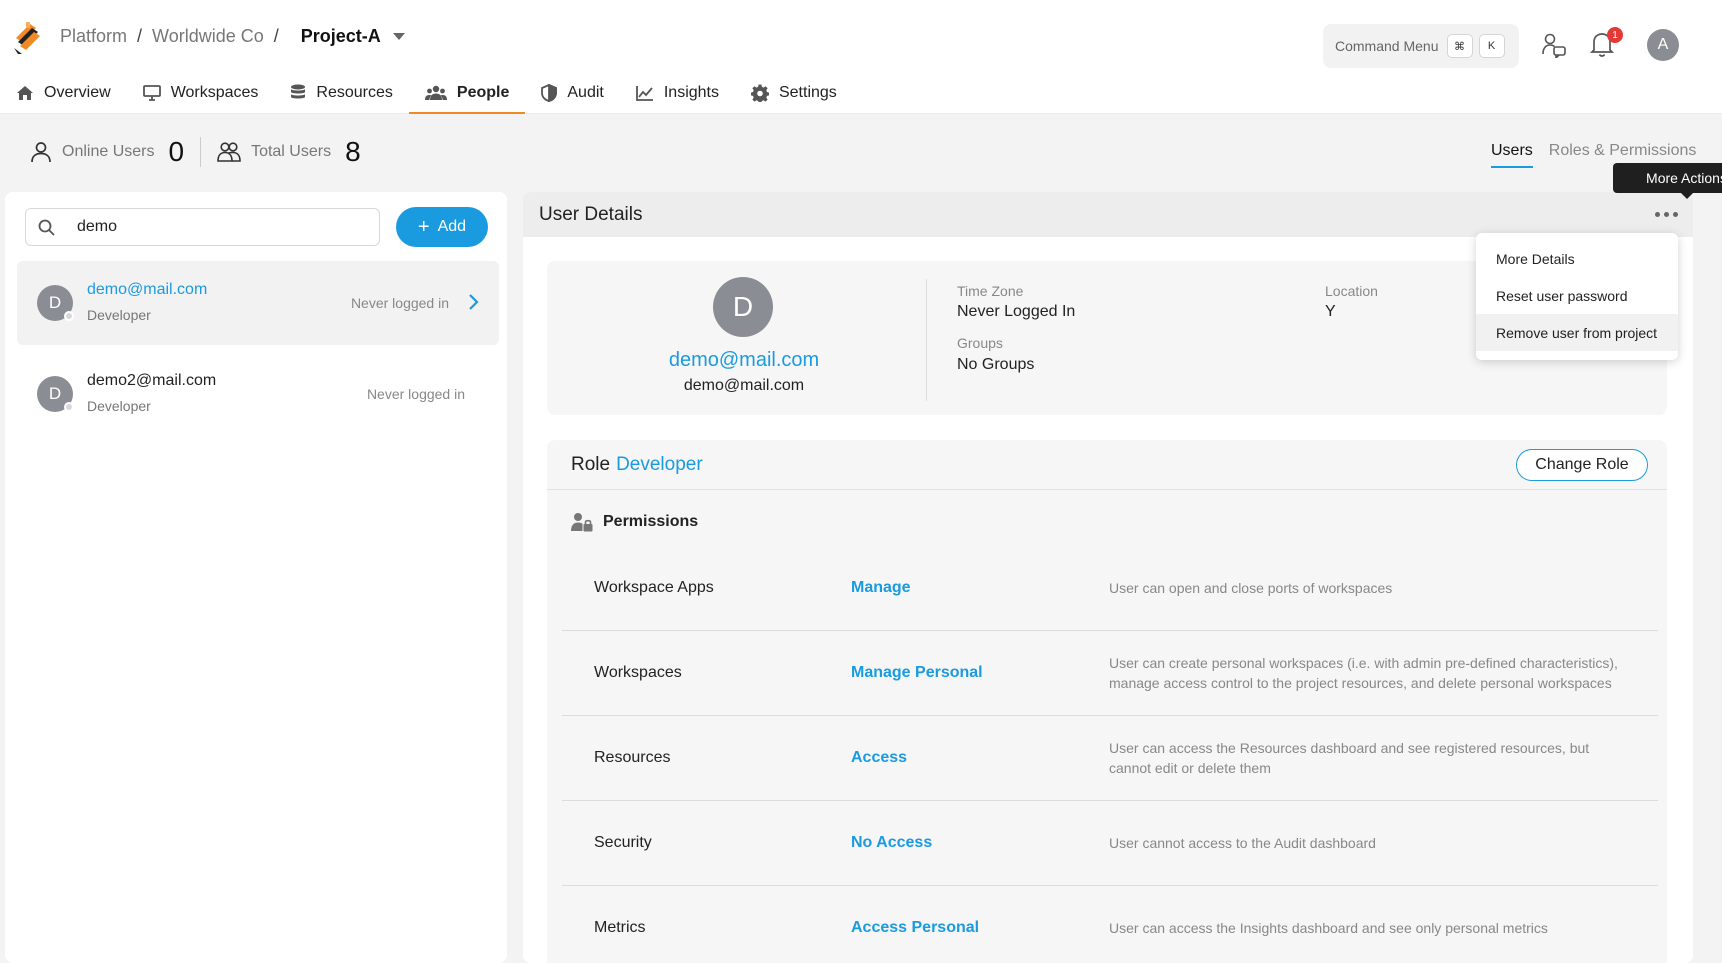 The height and width of the screenshot is (963, 1722). I want to click on gear-icon, so click(759, 93).